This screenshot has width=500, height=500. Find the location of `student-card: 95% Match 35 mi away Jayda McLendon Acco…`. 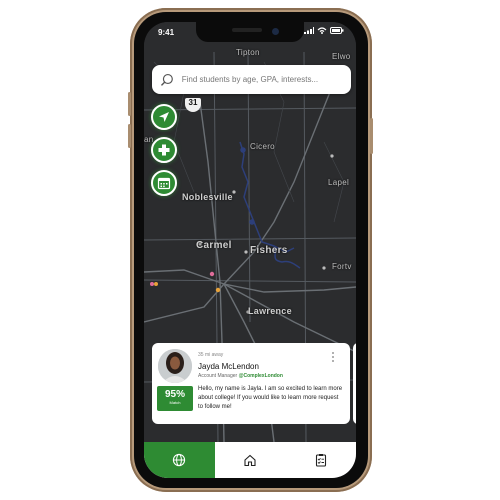

student-card: 95% Match 35 mi away Jayda McLendon Acco… is located at coordinates (251, 383).